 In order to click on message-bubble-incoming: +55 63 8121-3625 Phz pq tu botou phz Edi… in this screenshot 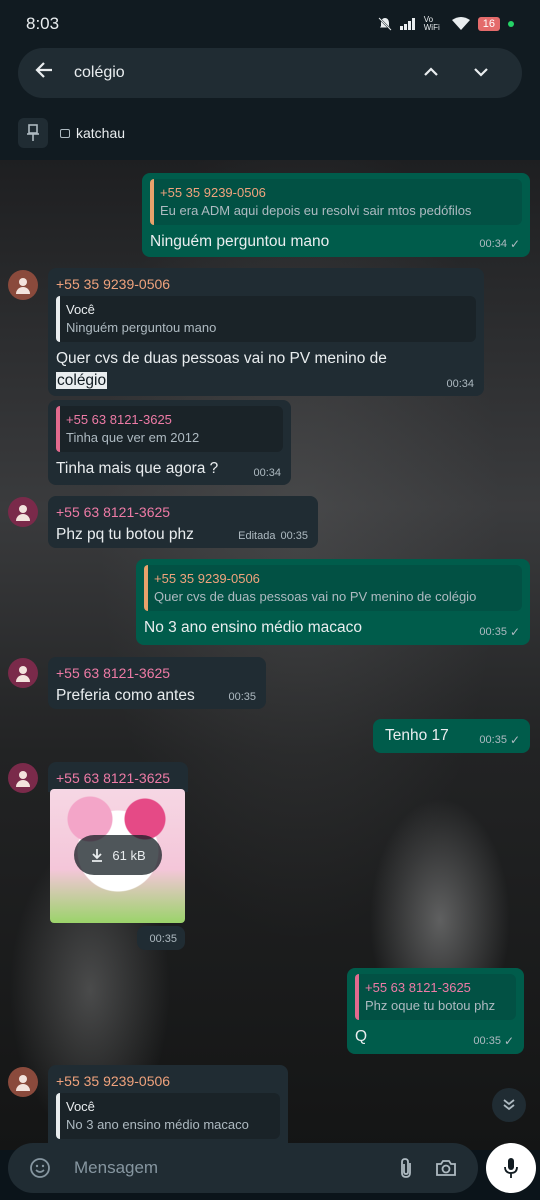, I will do `click(183, 522)`.